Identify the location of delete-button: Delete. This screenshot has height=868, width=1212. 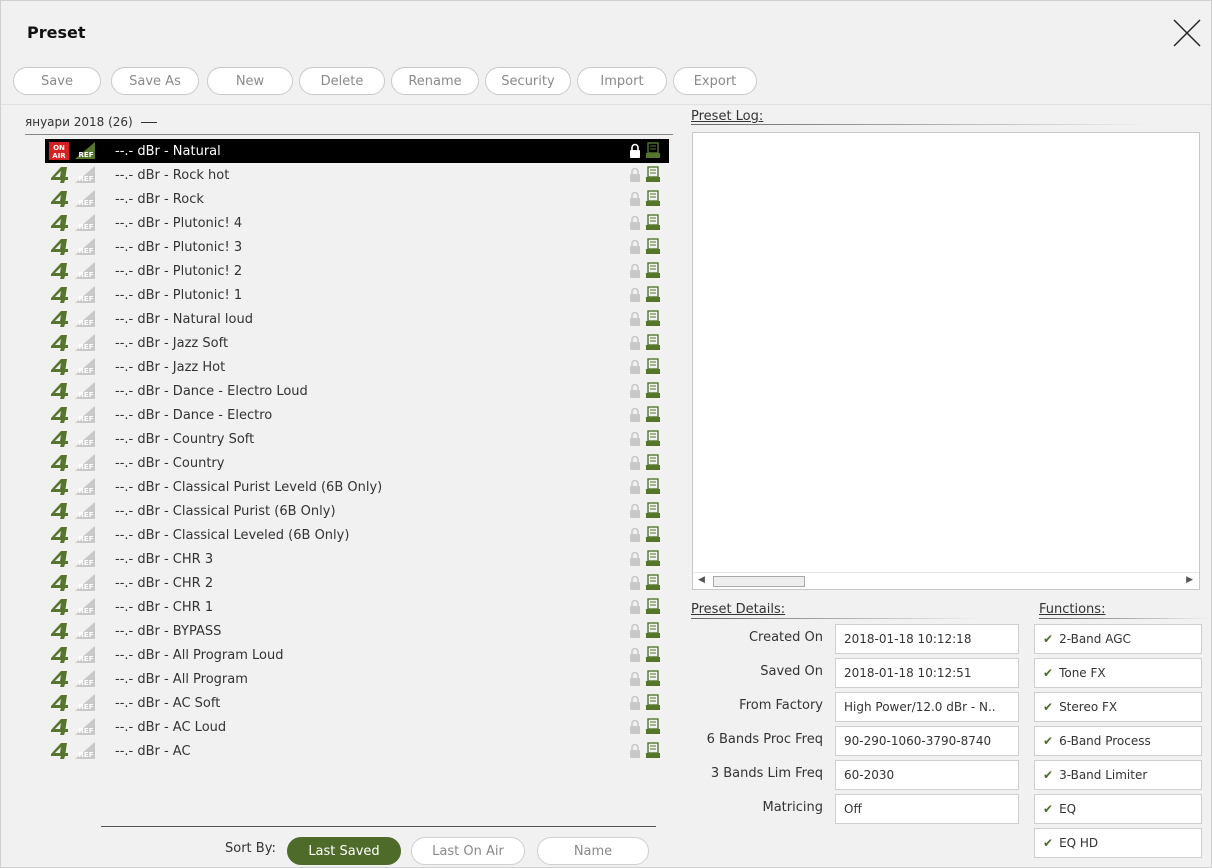
(342, 81).